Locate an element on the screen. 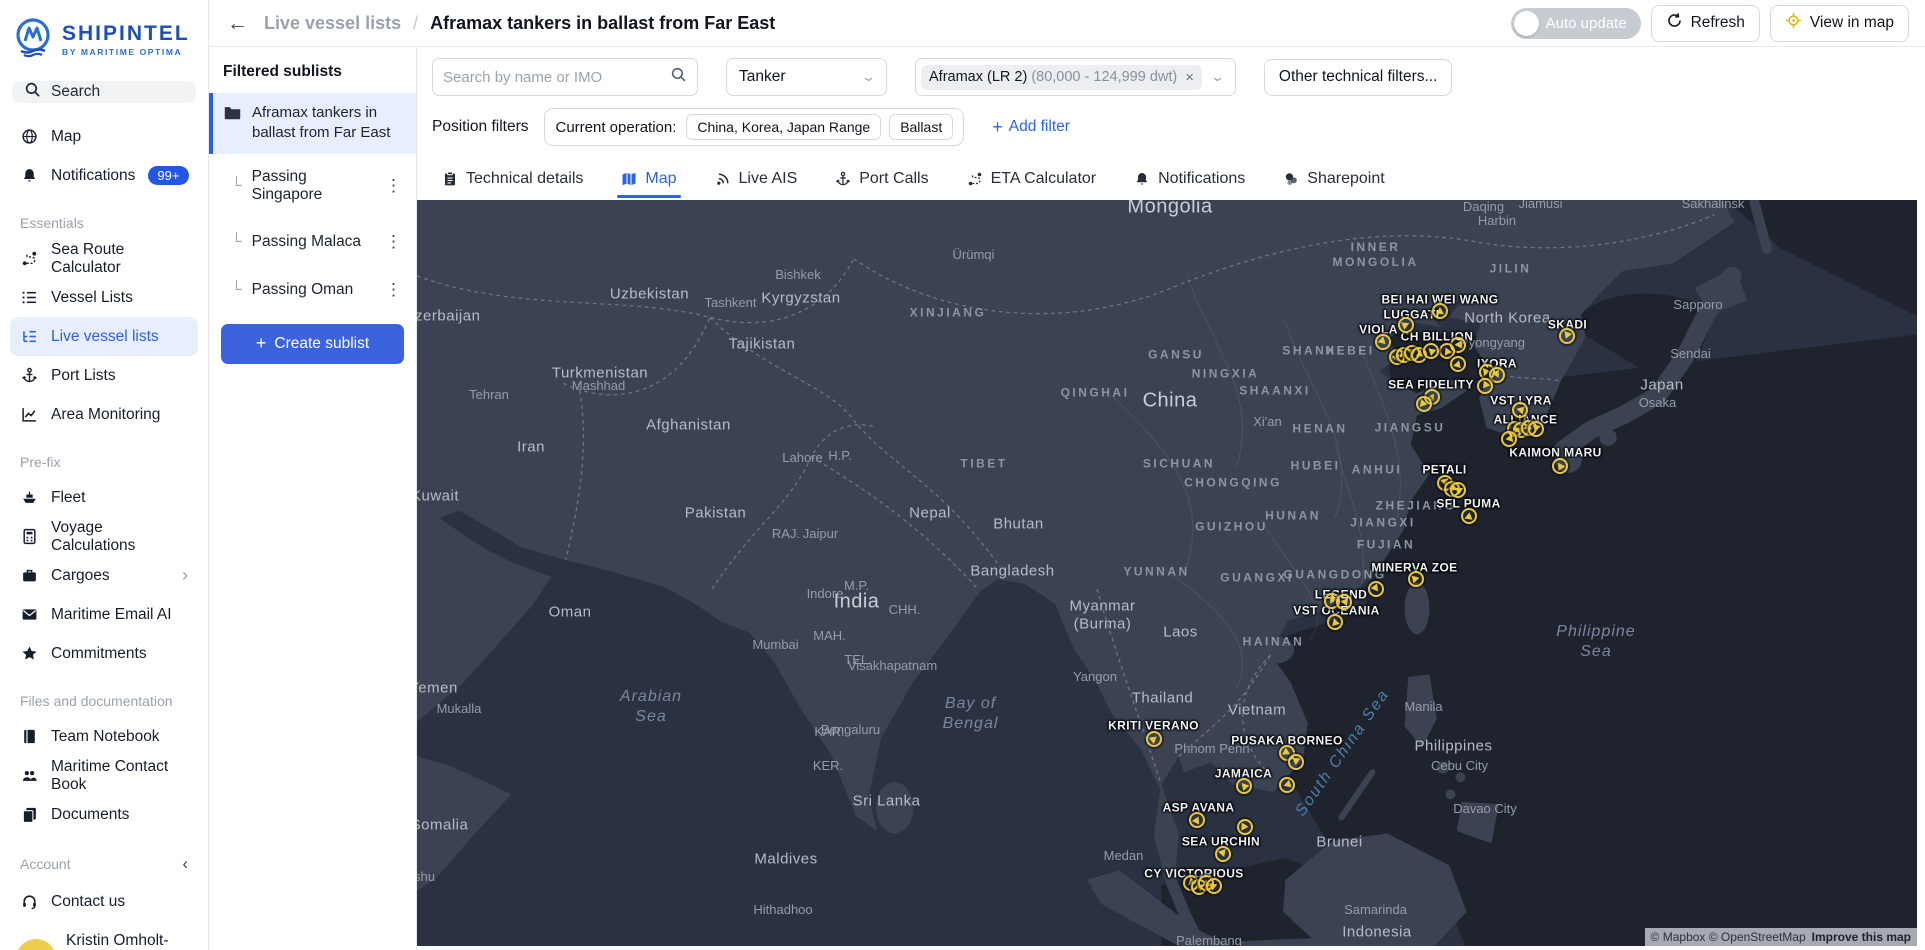 Image resolution: width=1925 pixels, height=950 pixels. auto-update-toggle: Auto update is located at coordinates (1575, 23).